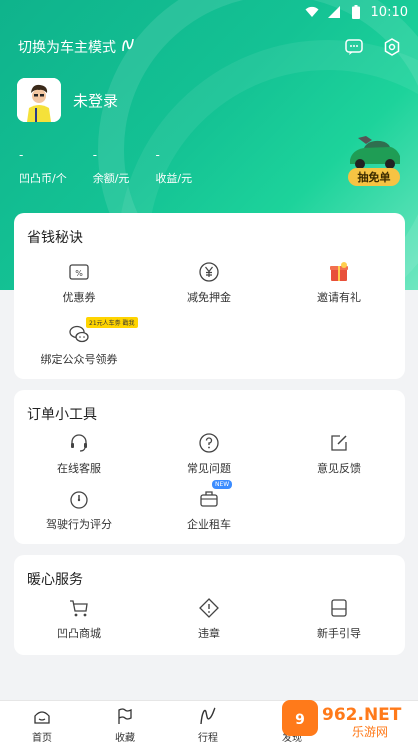 This screenshot has width=418, height=744. I want to click on message-icon, so click(354, 47).